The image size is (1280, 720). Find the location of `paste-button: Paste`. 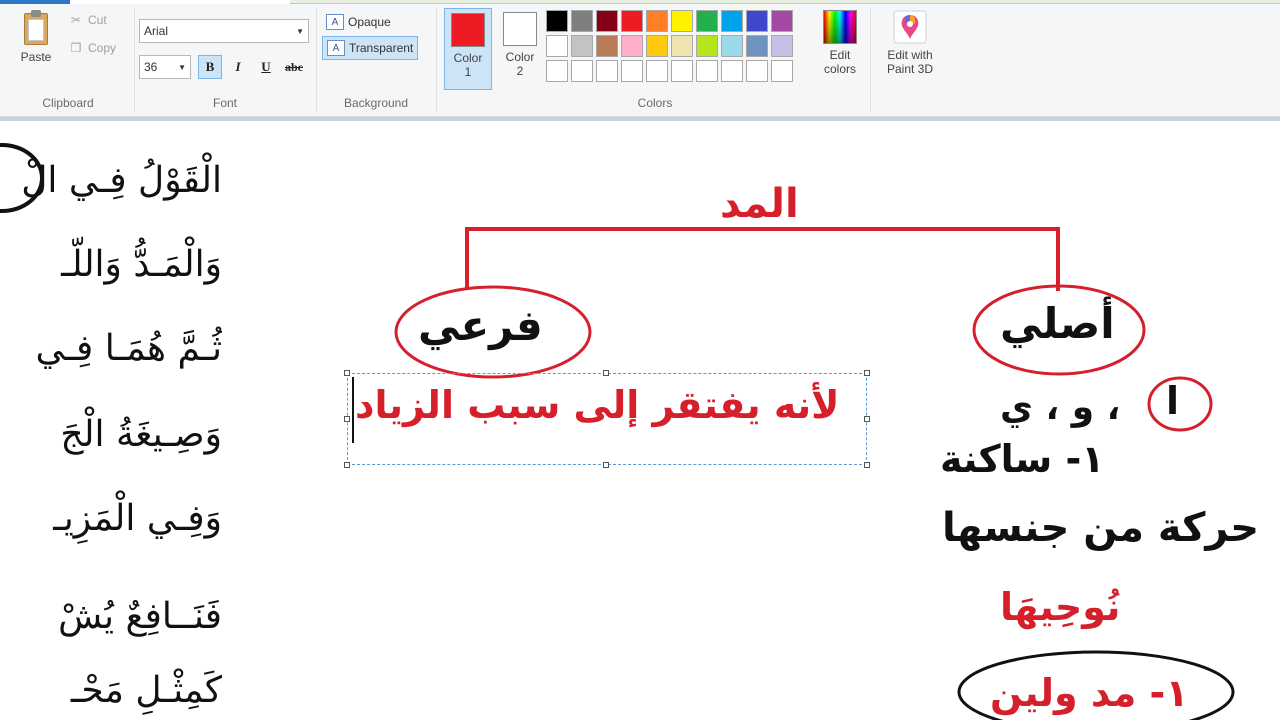

paste-button: Paste is located at coordinates (36, 37).